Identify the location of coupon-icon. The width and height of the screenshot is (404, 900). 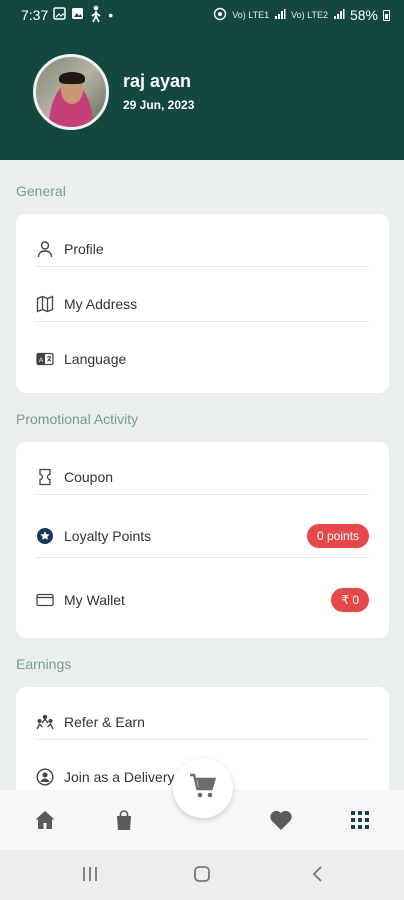
(45, 477).